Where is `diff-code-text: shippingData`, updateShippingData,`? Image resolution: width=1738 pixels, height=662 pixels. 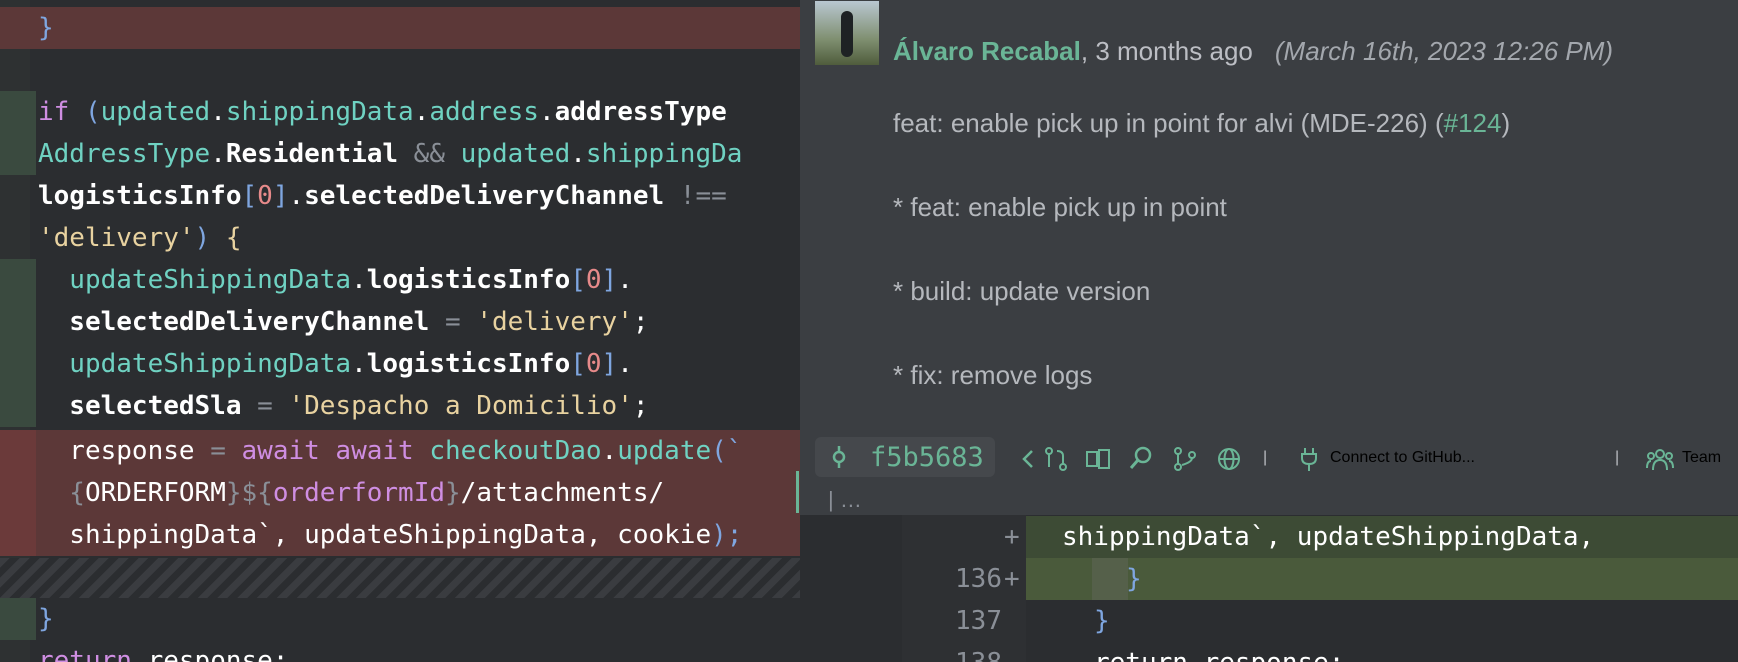 diff-code-text: shippingData`, updateShippingData, is located at coordinates (1328, 537).